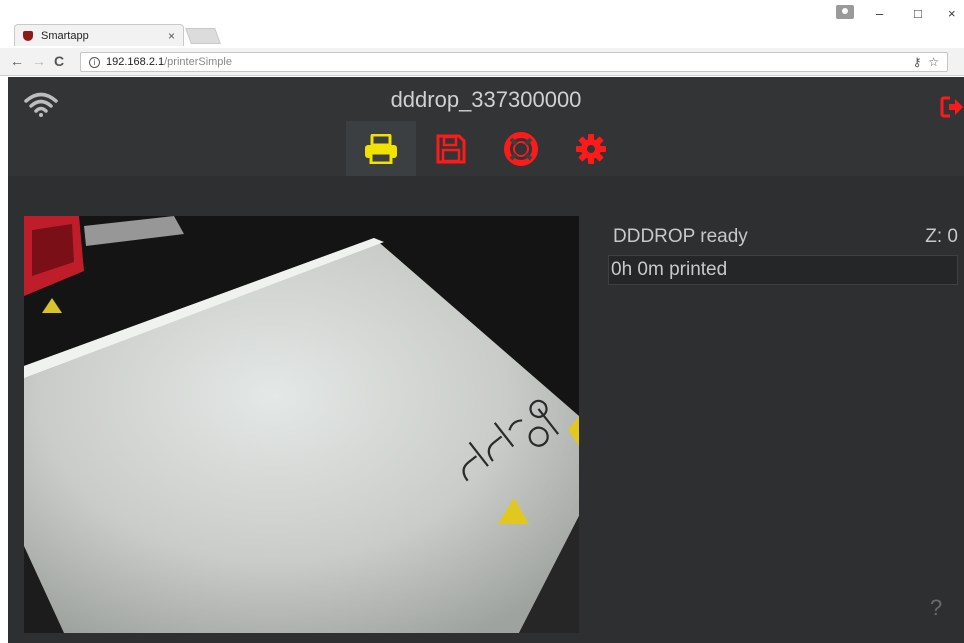 Image resolution: width=964 pixels, height=643 pixels. I want to click on browser-titlebar: Smartapp × – □ ×, so click(482, 24).